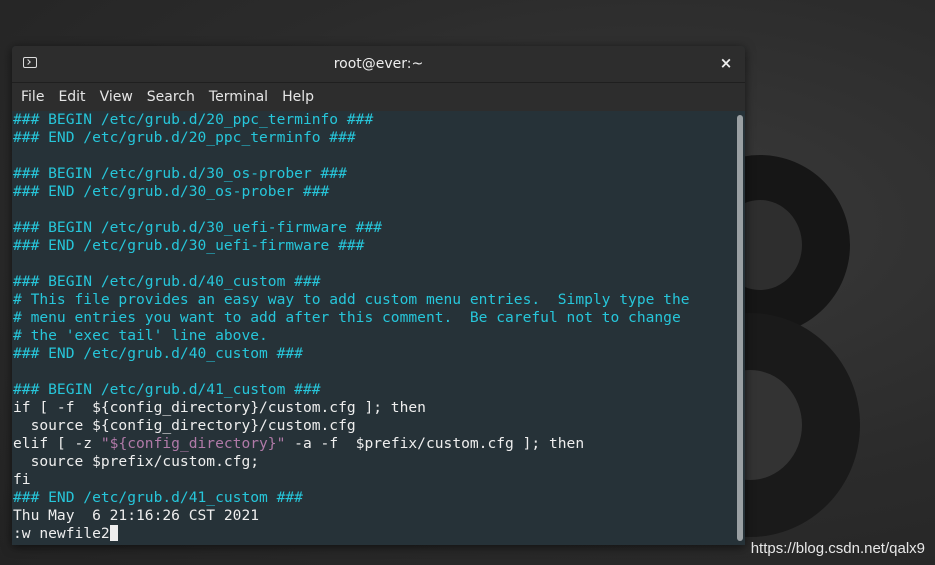 The width and height of the screenshot is (935, 565). What do you see at coordinates (378, 97) in the screenshot?
I see `menu-bar: File Edit View Search Terminal Help` at bounding box center [378, 97].